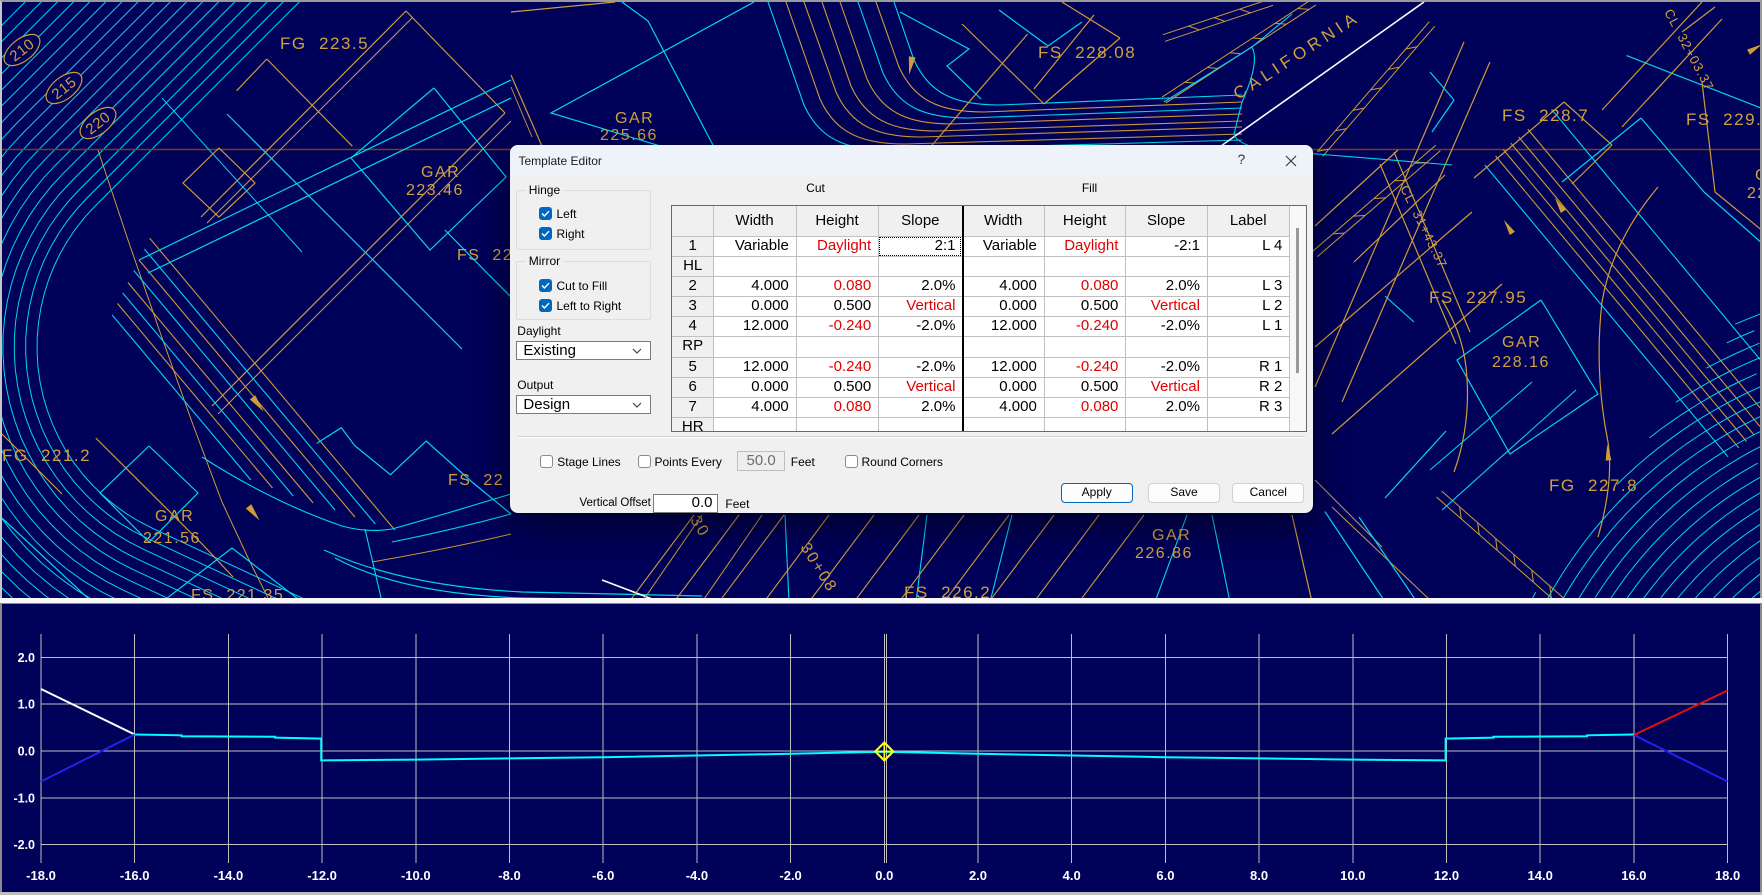 This screenshot has width=1762, height=895. What do you see at coordinates (629, 135) in the screenshot?
I see `svg-text: 225.66` at bounding box center [629, 135].